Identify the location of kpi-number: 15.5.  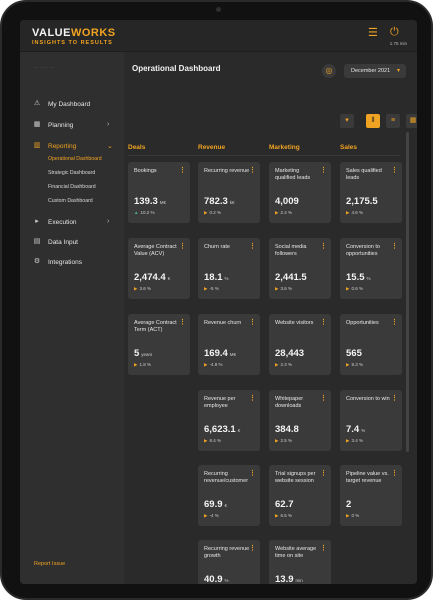
(355, 277).